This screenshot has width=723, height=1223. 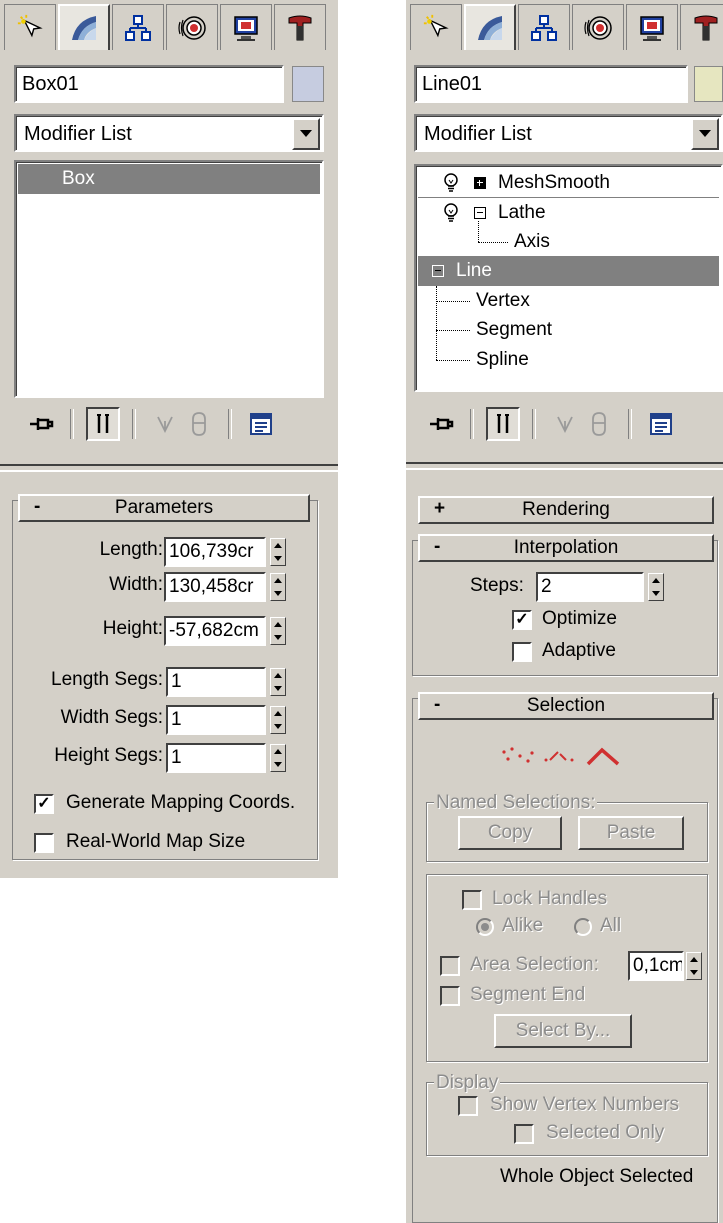 I want to click on expand-plus-icon, so click(x=480, y=183).